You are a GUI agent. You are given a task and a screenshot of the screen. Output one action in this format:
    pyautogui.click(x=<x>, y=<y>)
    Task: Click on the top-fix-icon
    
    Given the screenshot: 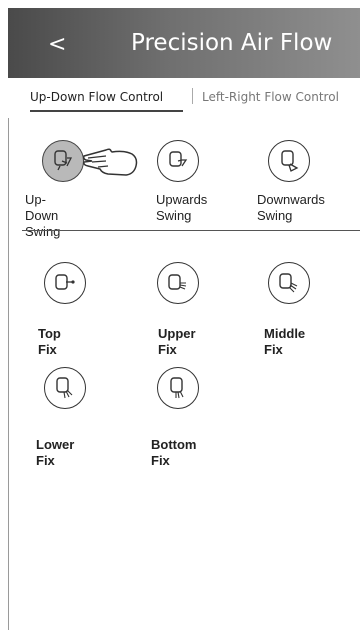 What is the action you would take?
    pyautogui.click(x=65, y=282)
    